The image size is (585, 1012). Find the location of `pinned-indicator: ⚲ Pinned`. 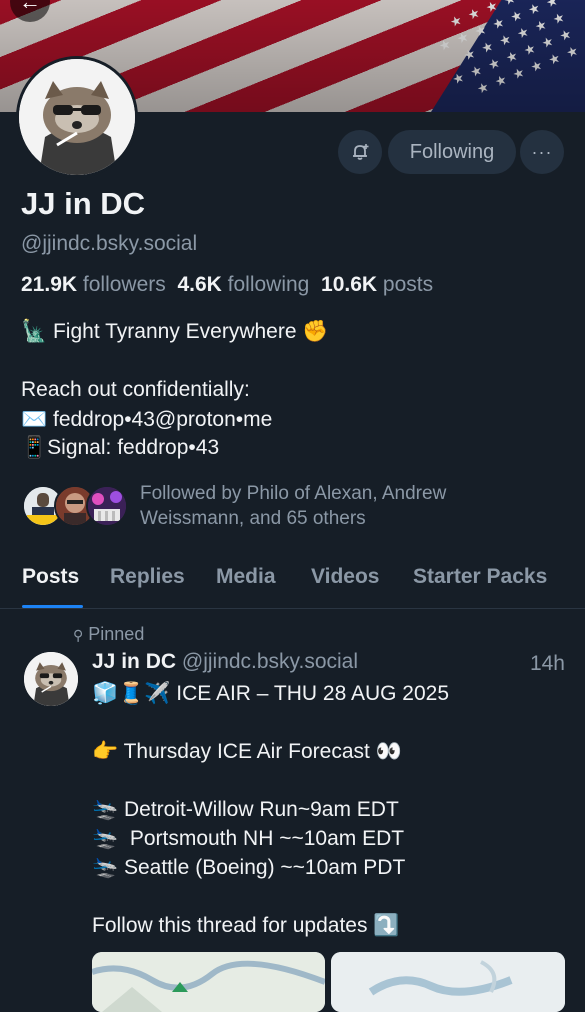

pinned-indicator: ⚲ Pinned is located at coordinates (109, 634).